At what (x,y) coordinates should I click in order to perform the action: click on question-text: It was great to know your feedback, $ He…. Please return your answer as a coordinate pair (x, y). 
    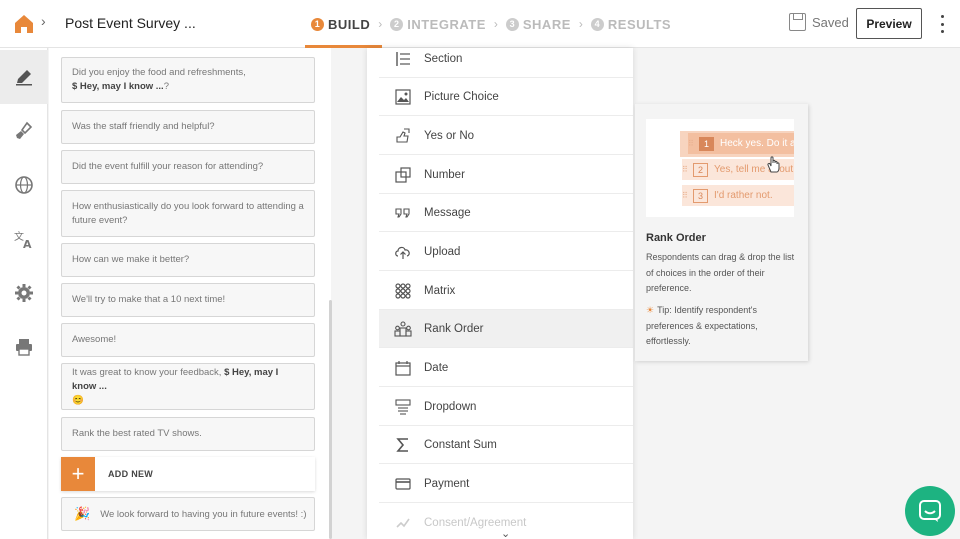
    Looking at the image, I should click on (188, 387).